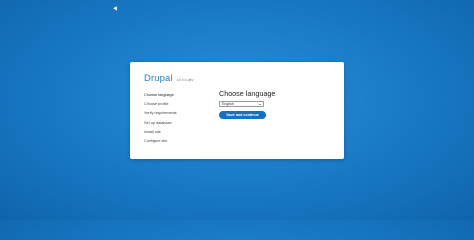  I want to click on drupal-logo-text: Drupal, so click(158, 78).